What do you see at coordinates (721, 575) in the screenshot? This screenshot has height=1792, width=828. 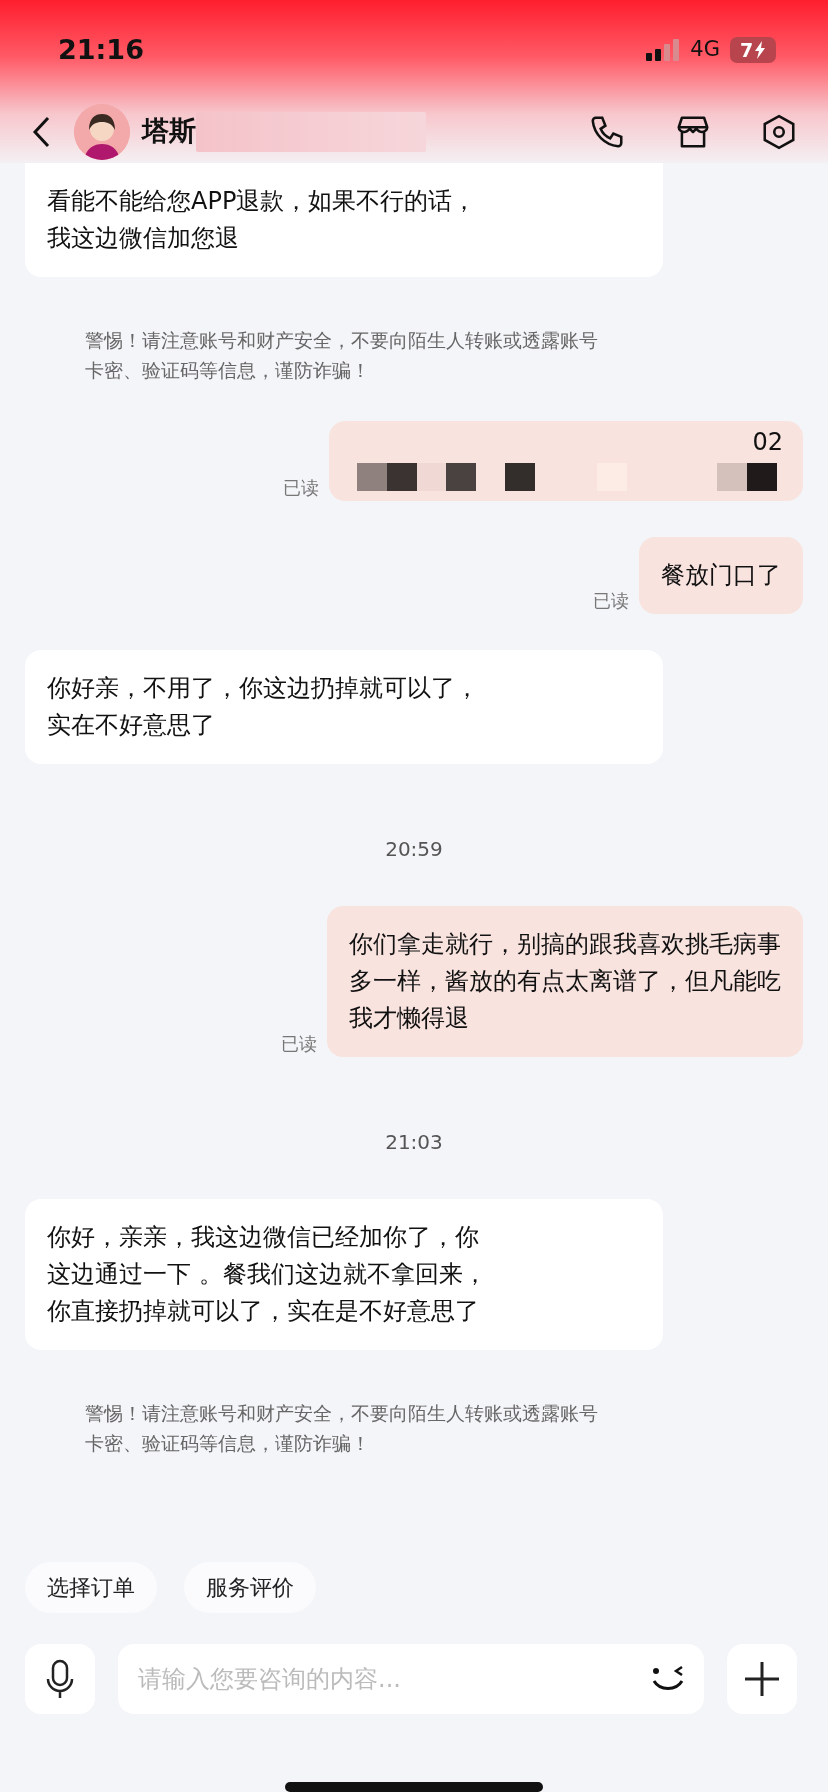 I see `message-bubble: 餐放门口了` at bounding box center [721, 575].